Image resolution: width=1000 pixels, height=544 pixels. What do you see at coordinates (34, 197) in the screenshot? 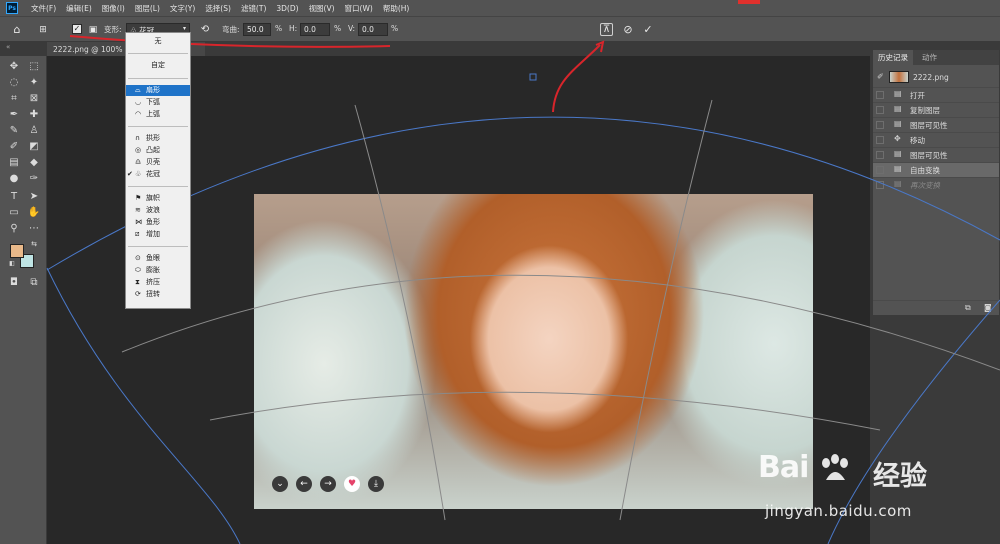
I see `path-selection-tool-icon: ➤` at bounding box center [34, 197].